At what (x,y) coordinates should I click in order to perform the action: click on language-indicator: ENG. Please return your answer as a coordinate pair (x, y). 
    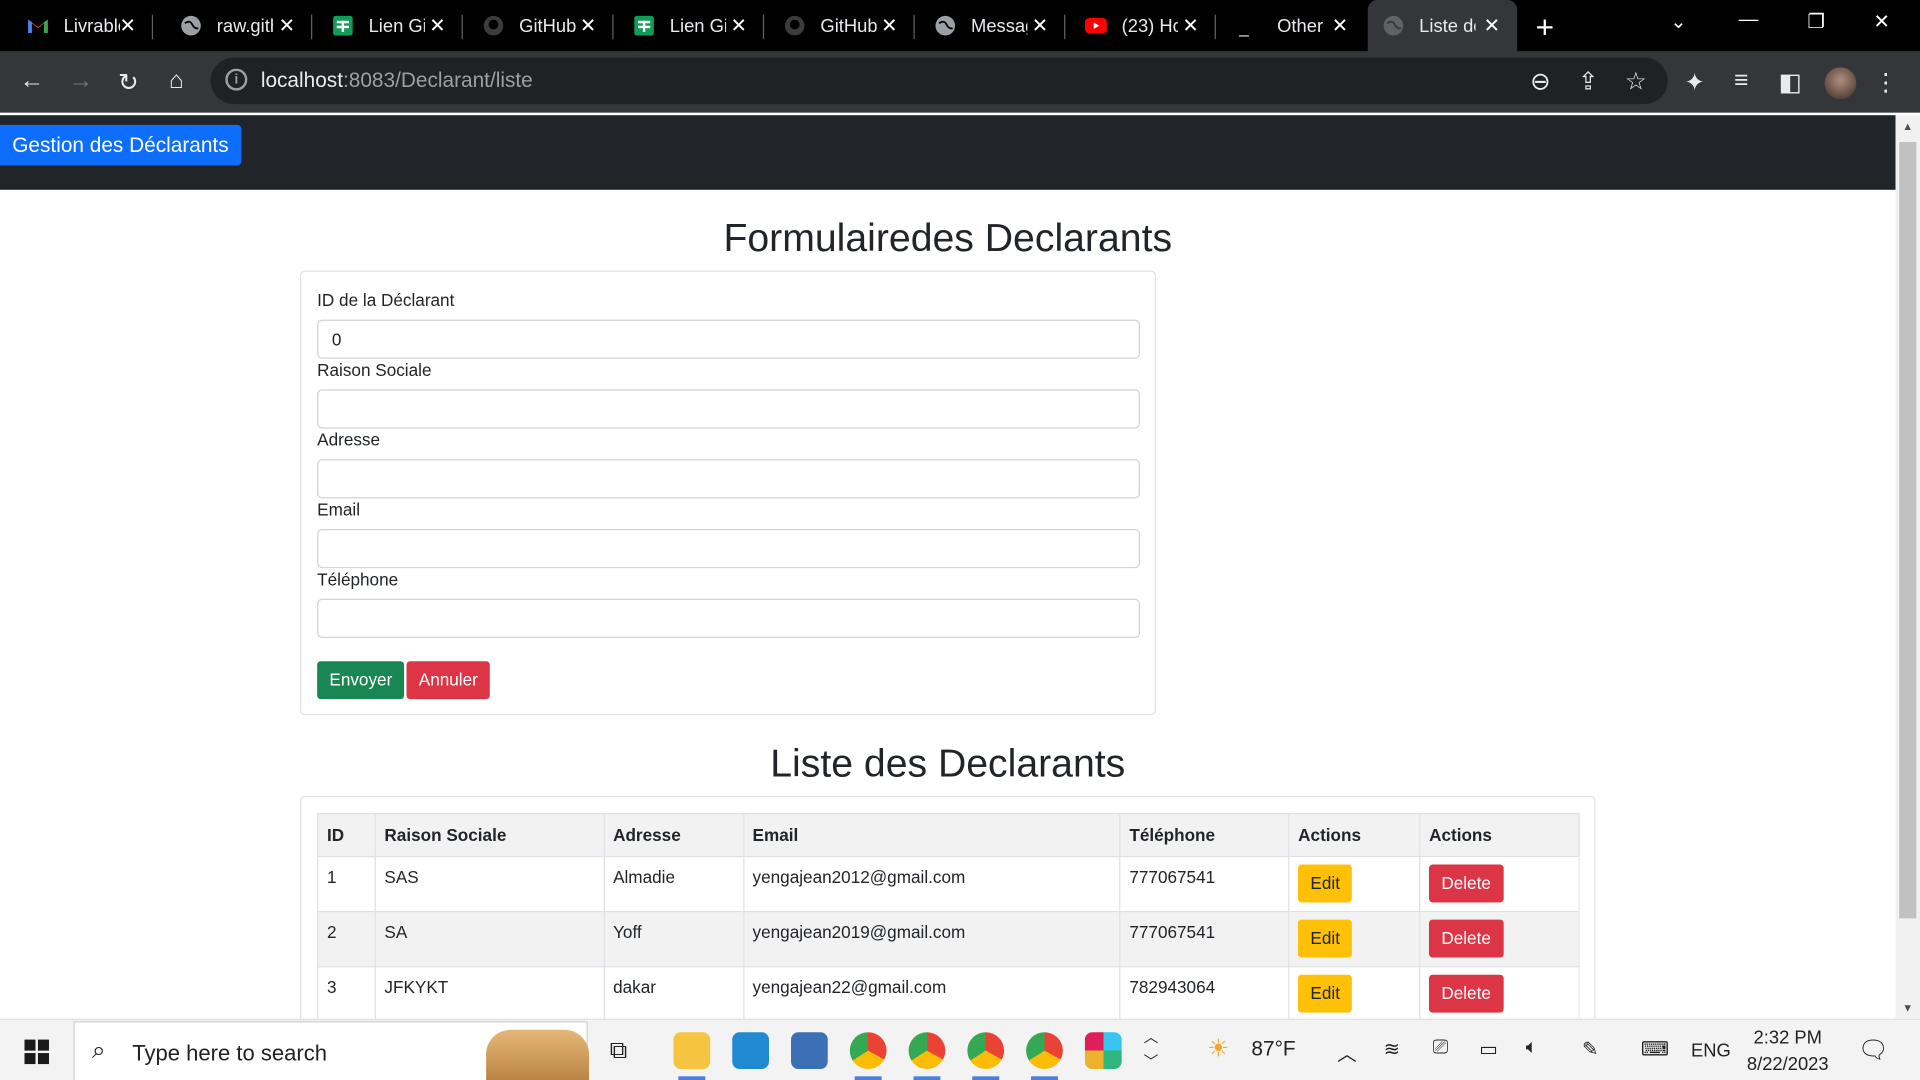
    Looking at the image, I should click on (1711, 1051).